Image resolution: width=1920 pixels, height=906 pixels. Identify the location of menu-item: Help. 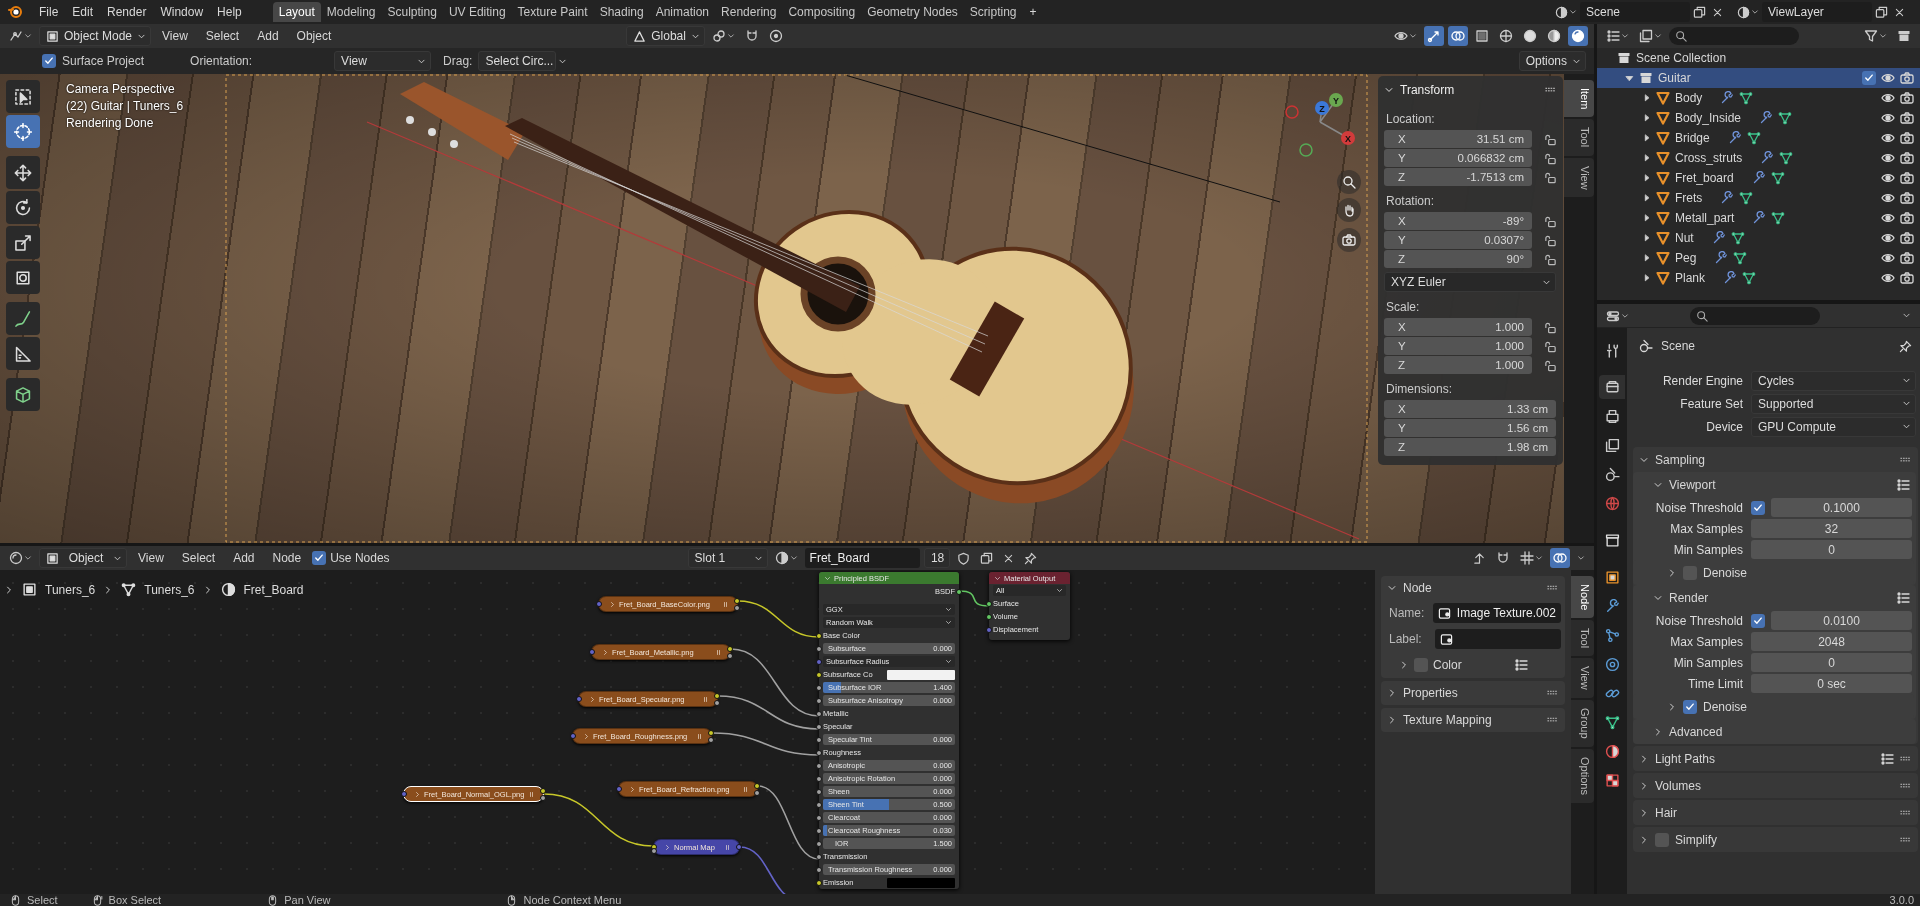
(229, 12).